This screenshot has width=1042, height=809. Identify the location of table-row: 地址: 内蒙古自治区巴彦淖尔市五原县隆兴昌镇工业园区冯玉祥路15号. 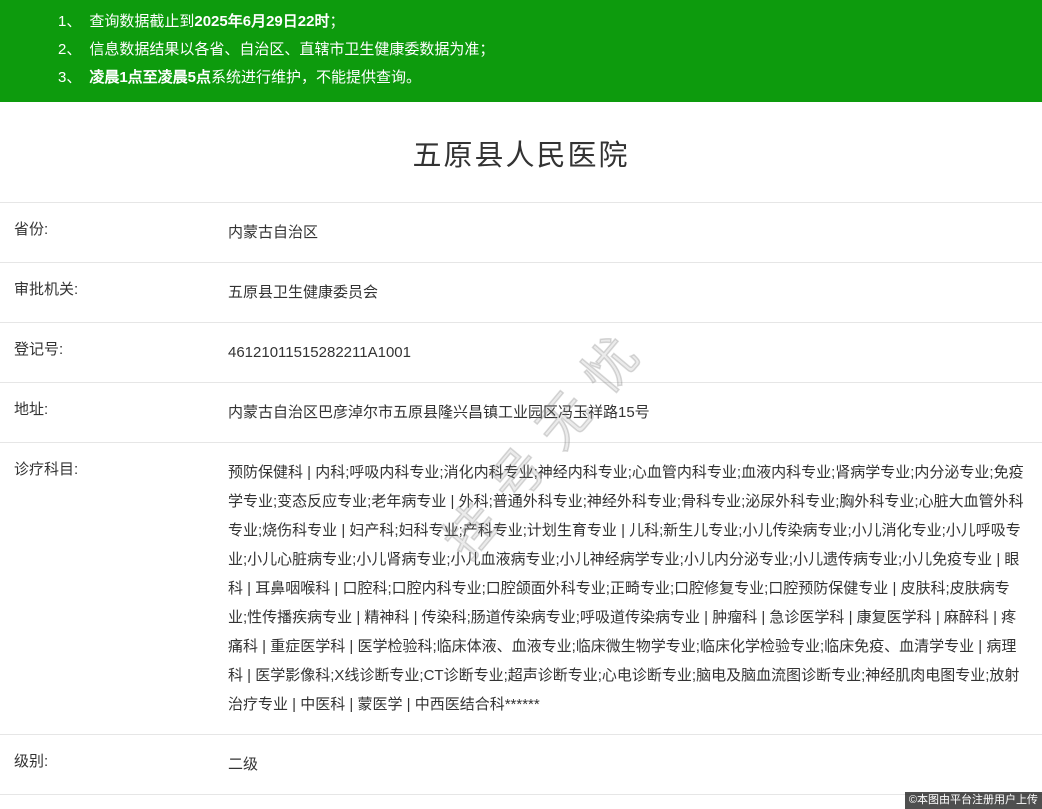
(521, 412).